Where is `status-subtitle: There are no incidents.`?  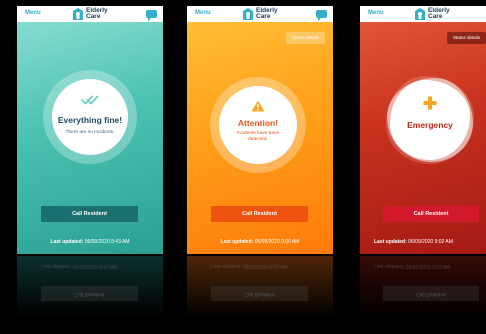 status-subtitle: There are no incidents. is located at coordinates (90, 132).